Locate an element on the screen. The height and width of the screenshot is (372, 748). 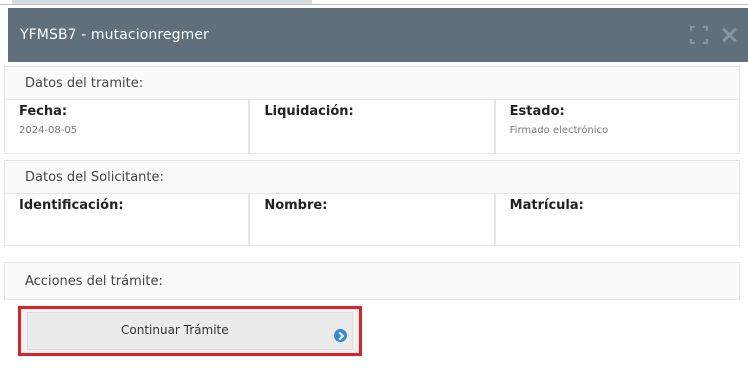
expand-icon is located at coordinates (699, 35).